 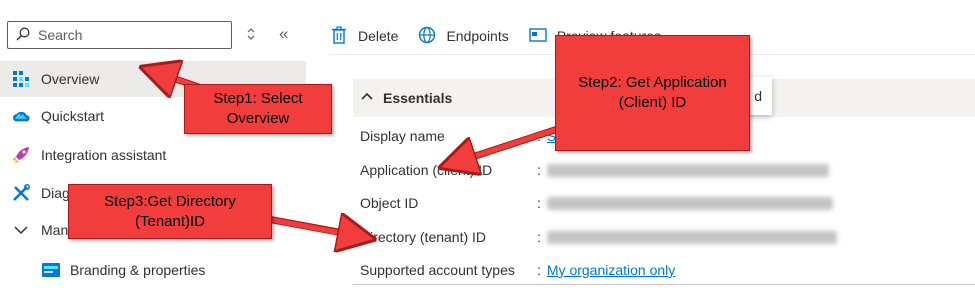 What do you see at coordinates (287, 34) in the screenshot?
I see `collapse-sidebar-button: «` at bounding box center [287, 34].